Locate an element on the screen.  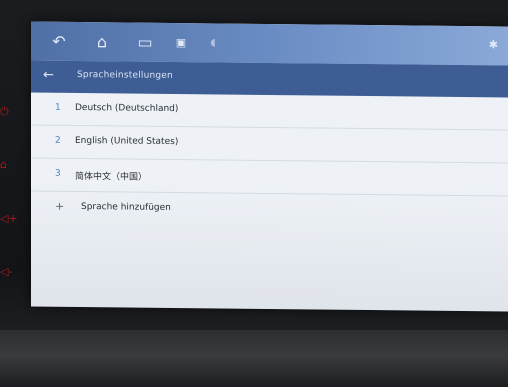
add-language-label: Sprache hinzufügen is located at coordinates (126, 207).